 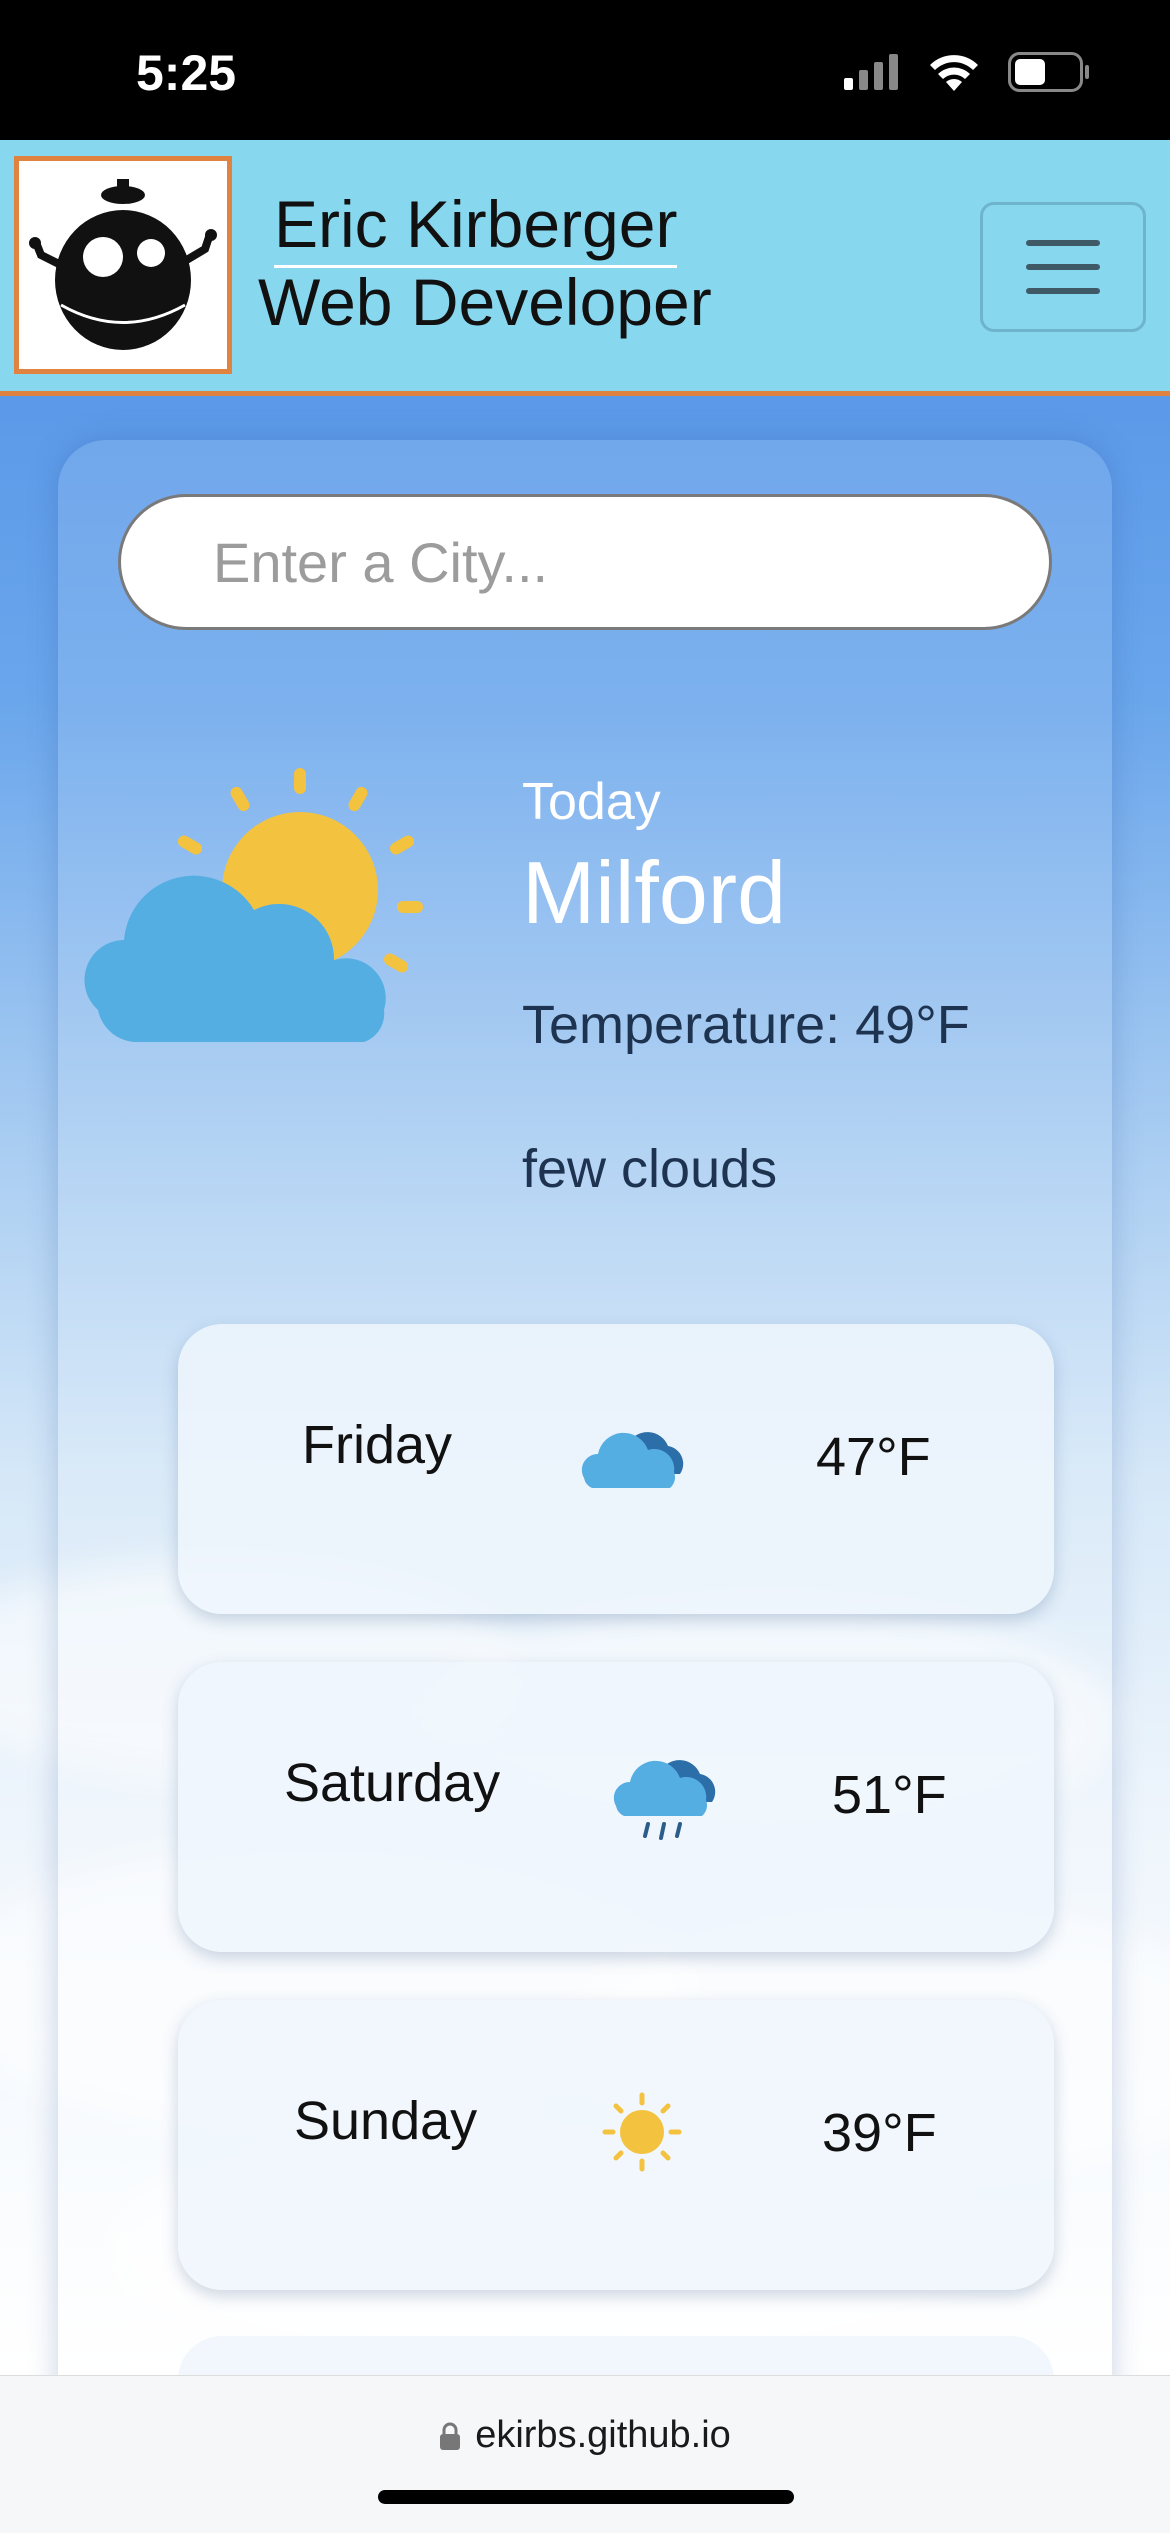 I want to click on forecast-card-saturday: Saturday 51°F, so click(x=616, y=1807).